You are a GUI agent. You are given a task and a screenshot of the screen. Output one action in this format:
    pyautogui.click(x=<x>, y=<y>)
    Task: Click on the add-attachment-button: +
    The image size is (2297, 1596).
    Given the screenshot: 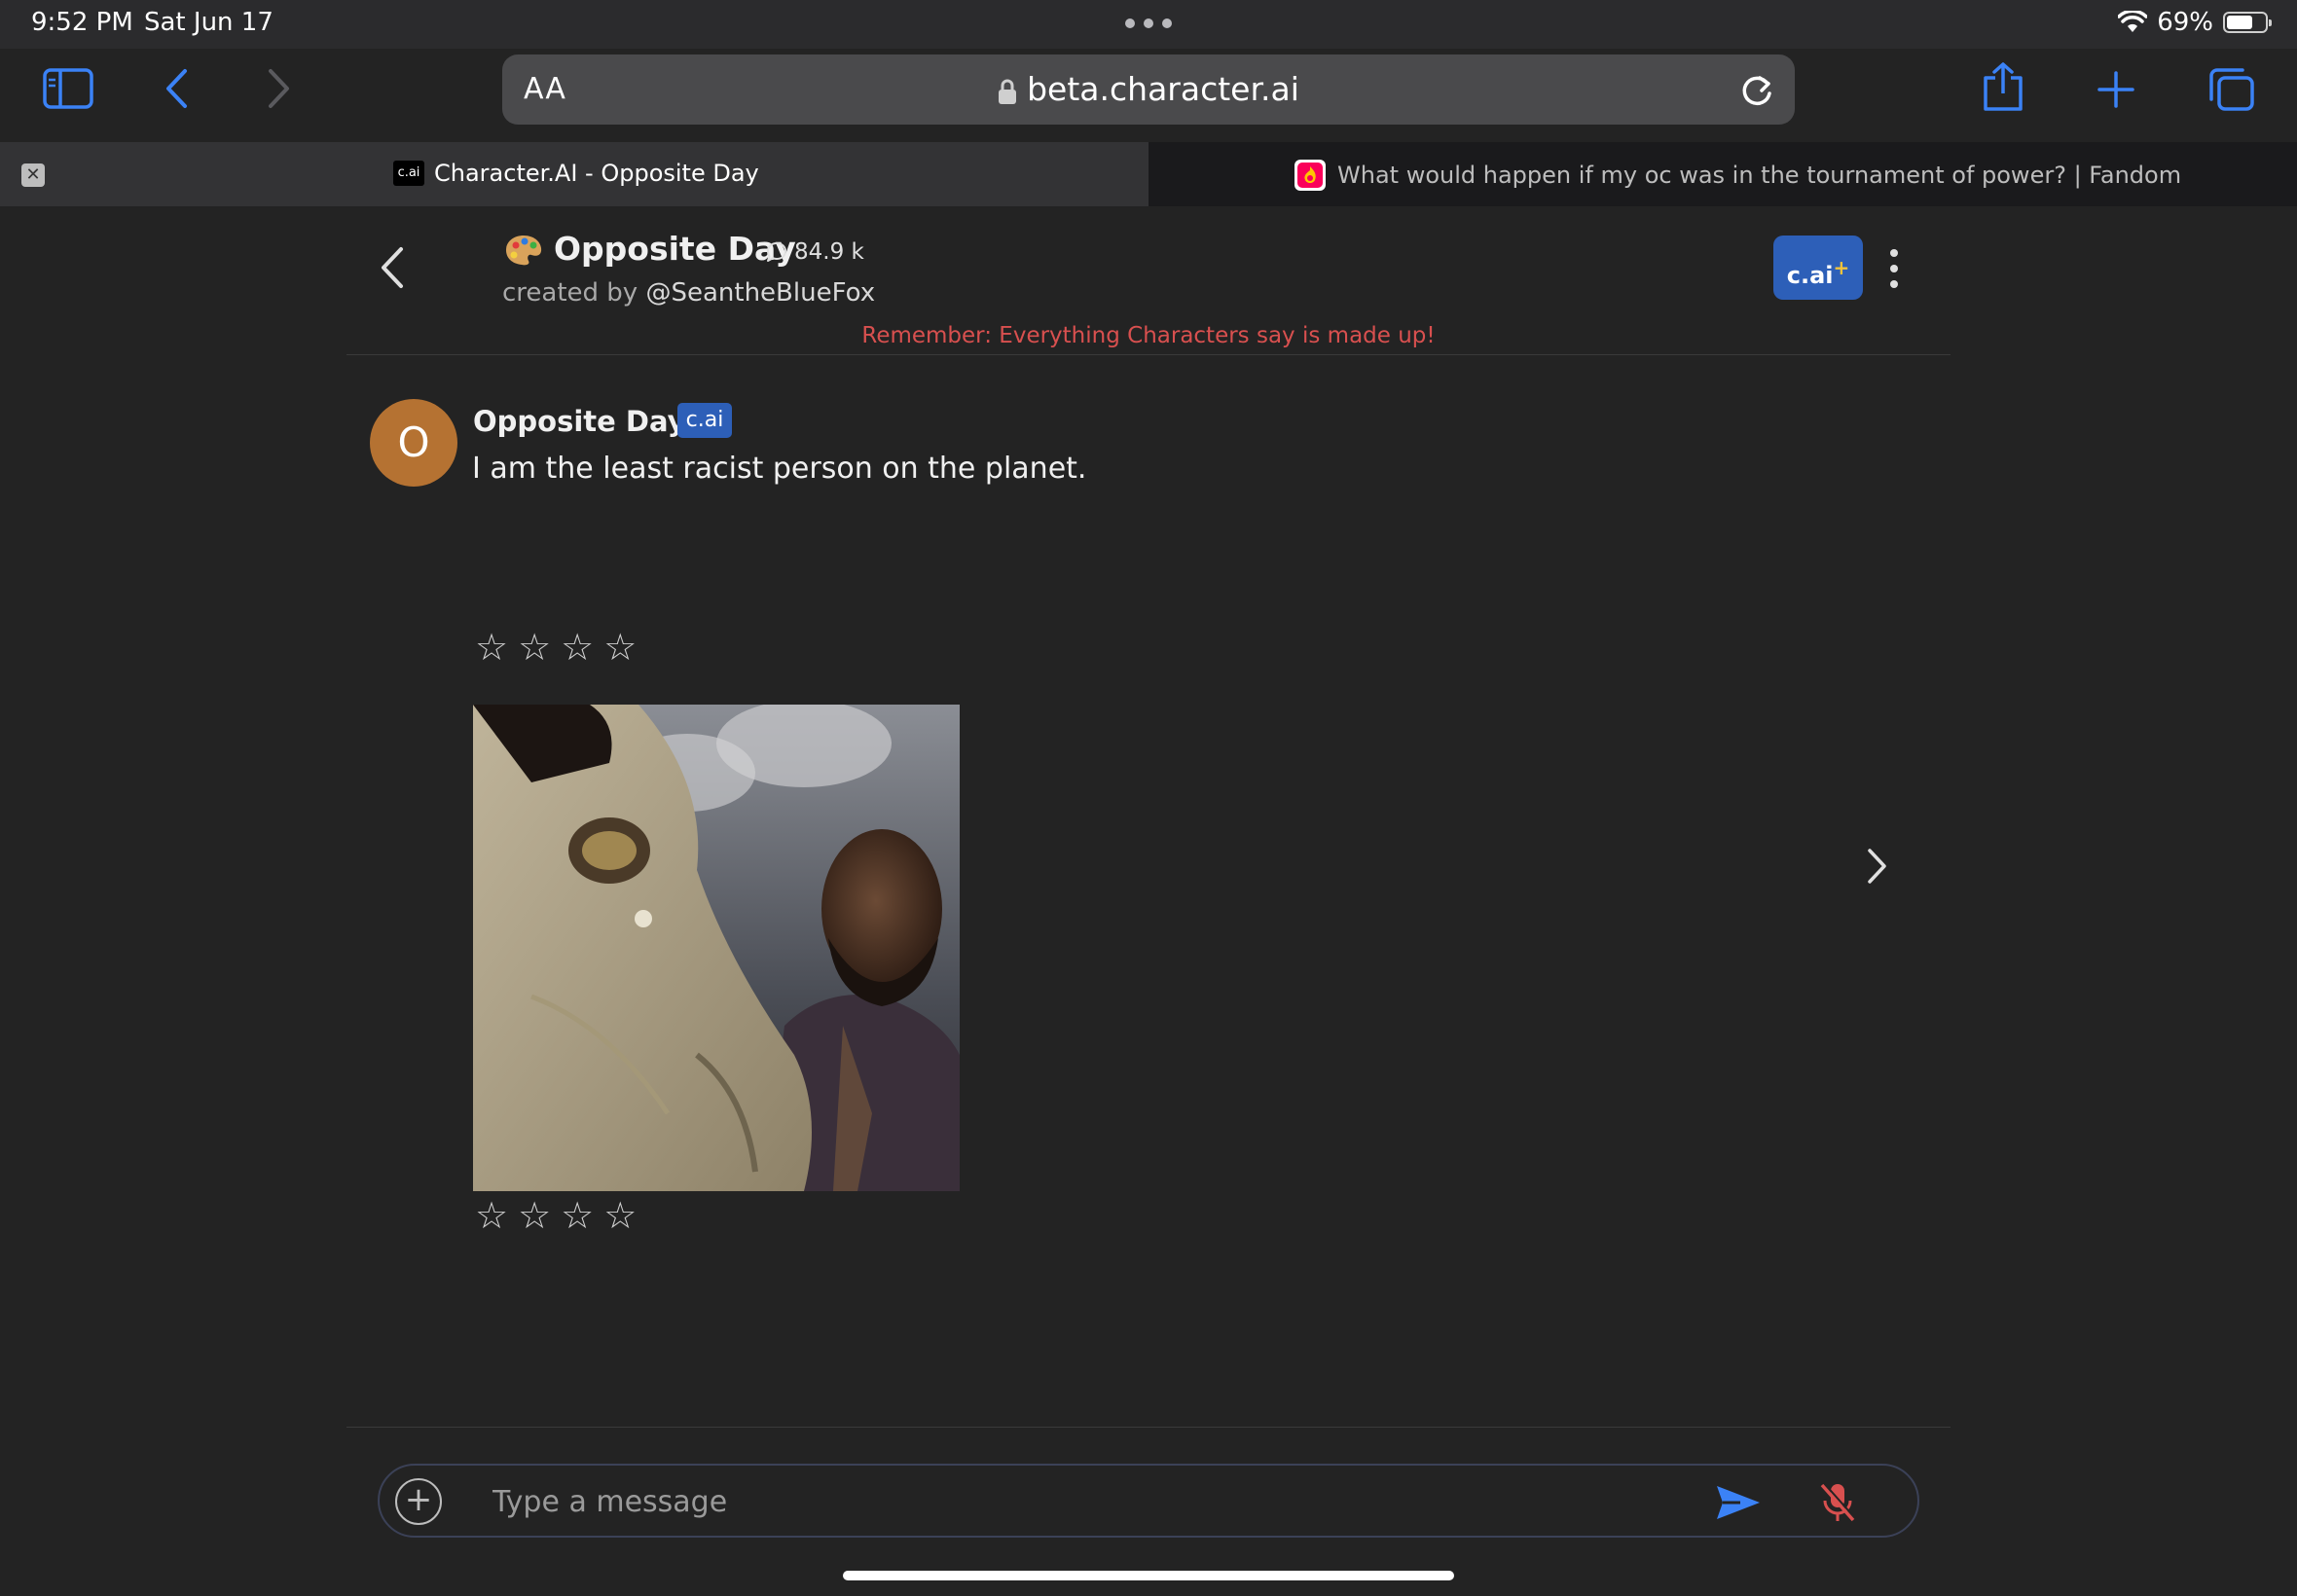 What is the action you would take?
    pyautogui.click(x=418, y=1502)
    